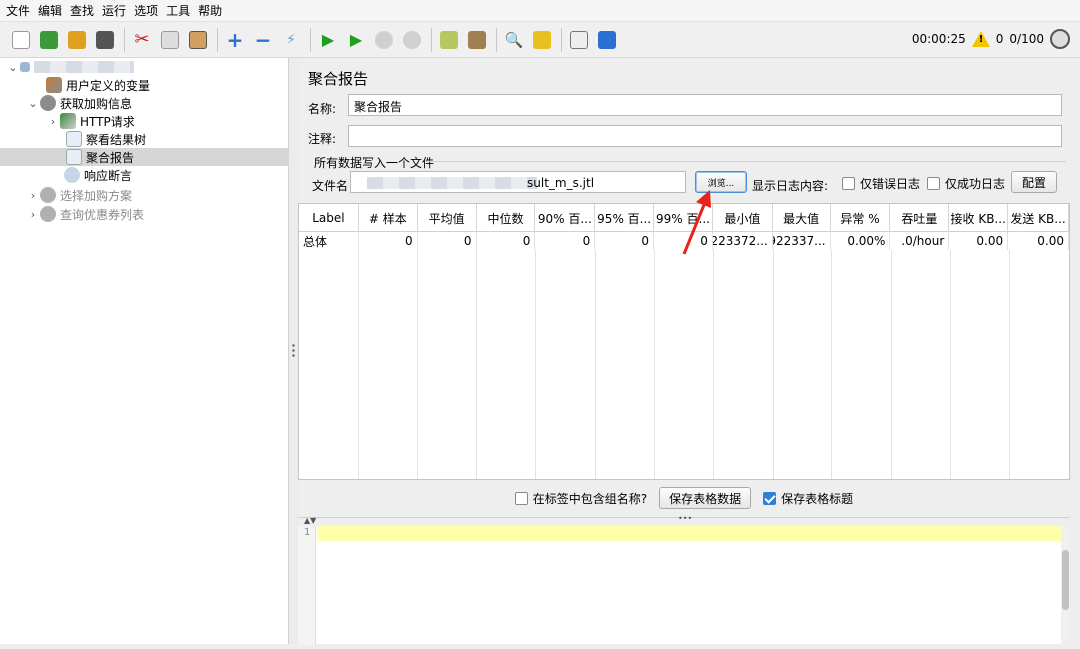  I want to click on panel-splitter, so click(293, 351).